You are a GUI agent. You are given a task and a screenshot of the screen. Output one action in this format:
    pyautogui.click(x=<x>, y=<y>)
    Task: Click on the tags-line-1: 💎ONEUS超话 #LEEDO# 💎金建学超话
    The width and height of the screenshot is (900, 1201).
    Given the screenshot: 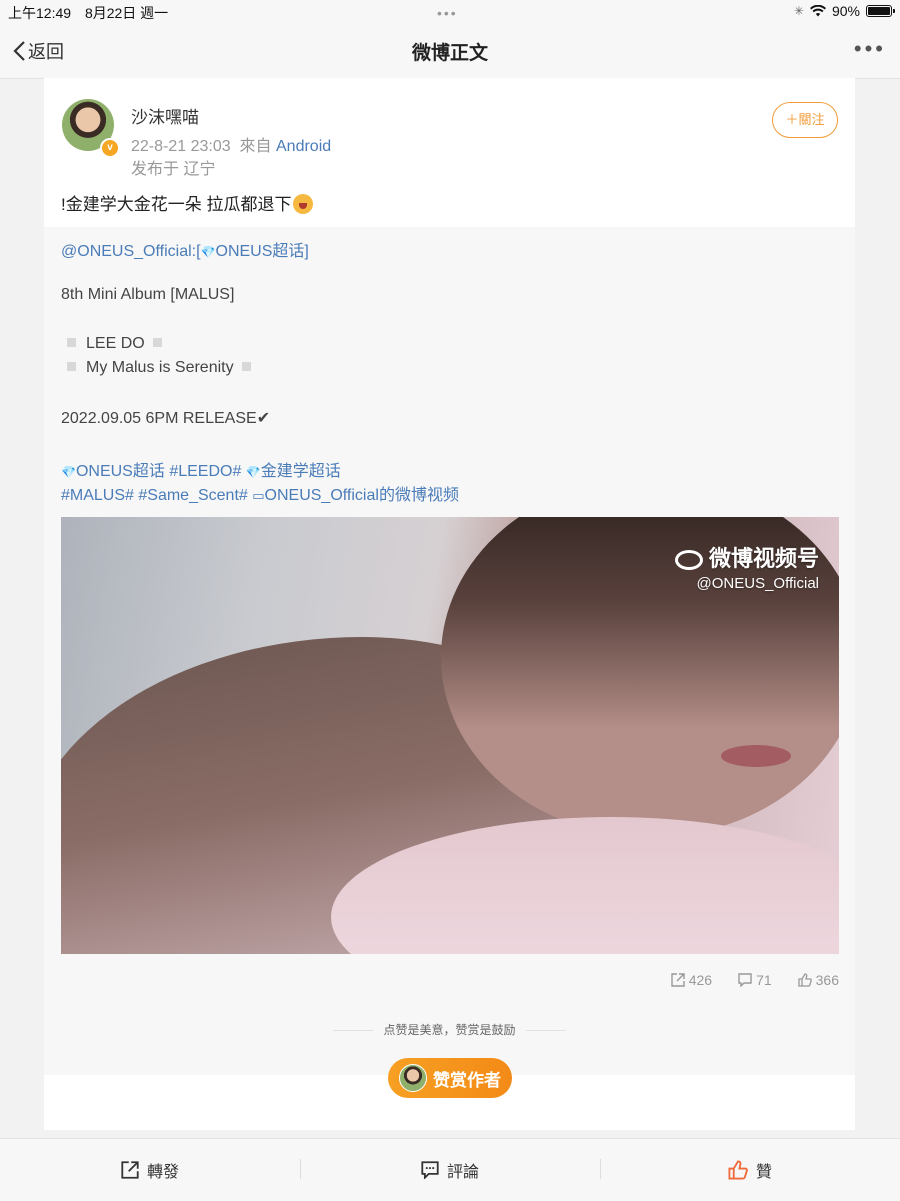 What is the action you would take?
    pyautogui.click(x=201, y=469)
    